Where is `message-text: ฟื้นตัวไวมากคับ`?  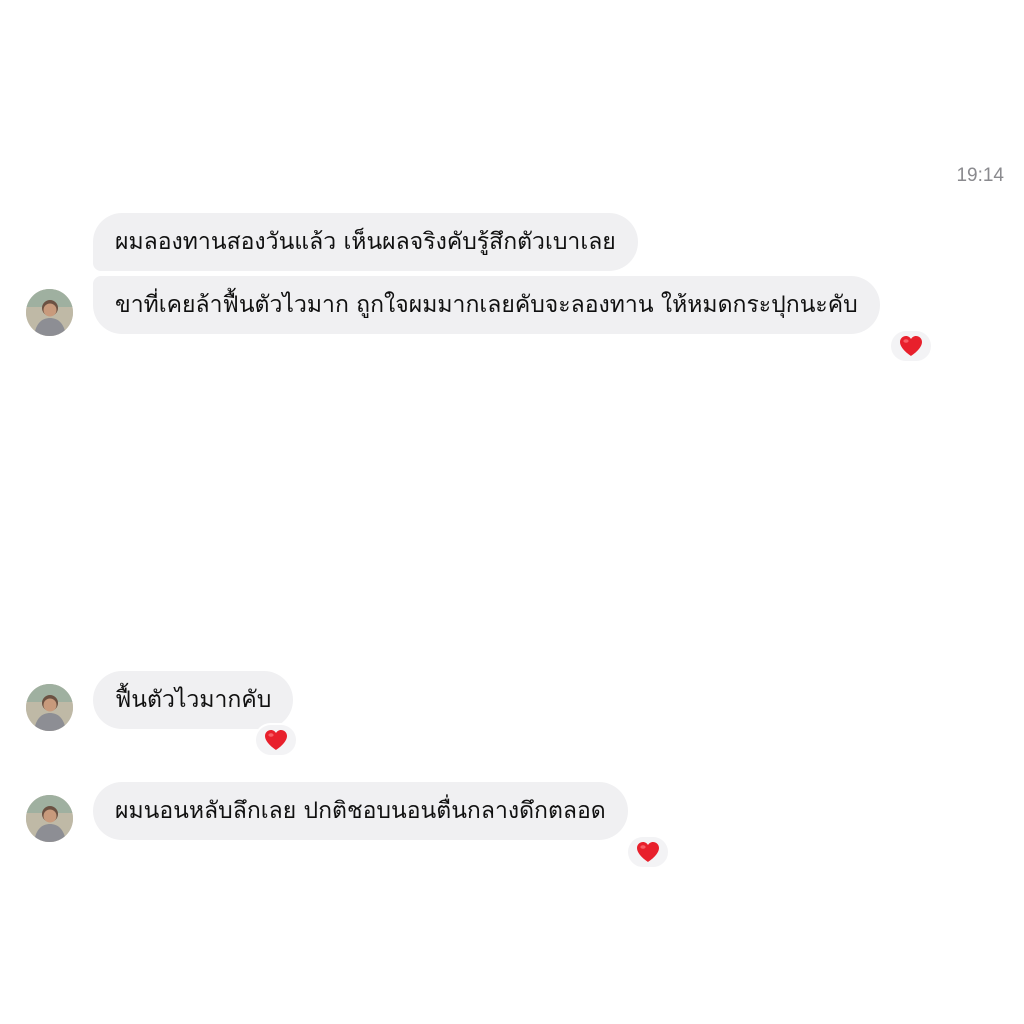
message-text: ฟื้นตัวไวมากคับ is located at coordinates (193, 700).